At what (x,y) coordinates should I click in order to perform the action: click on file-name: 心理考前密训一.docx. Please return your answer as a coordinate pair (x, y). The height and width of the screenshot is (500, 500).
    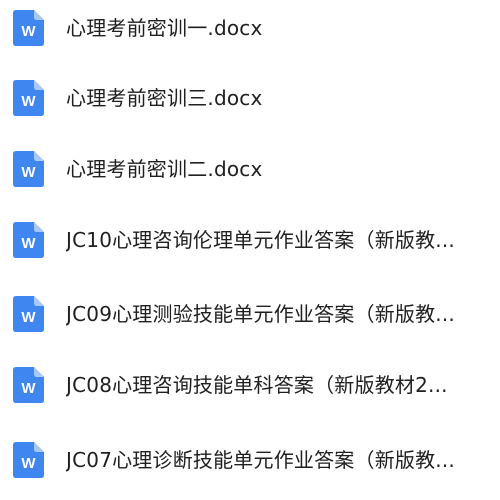
    Looking at the image, I should click on (164, 28).